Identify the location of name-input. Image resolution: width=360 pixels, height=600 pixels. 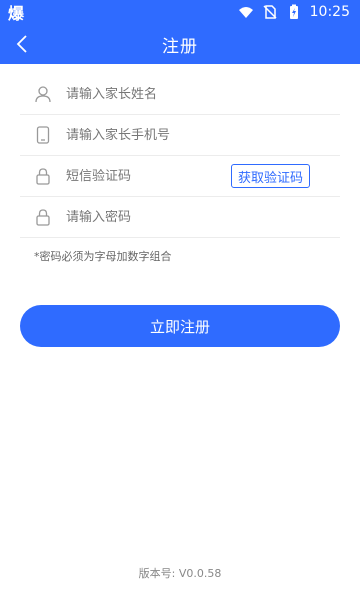
(156, 94).